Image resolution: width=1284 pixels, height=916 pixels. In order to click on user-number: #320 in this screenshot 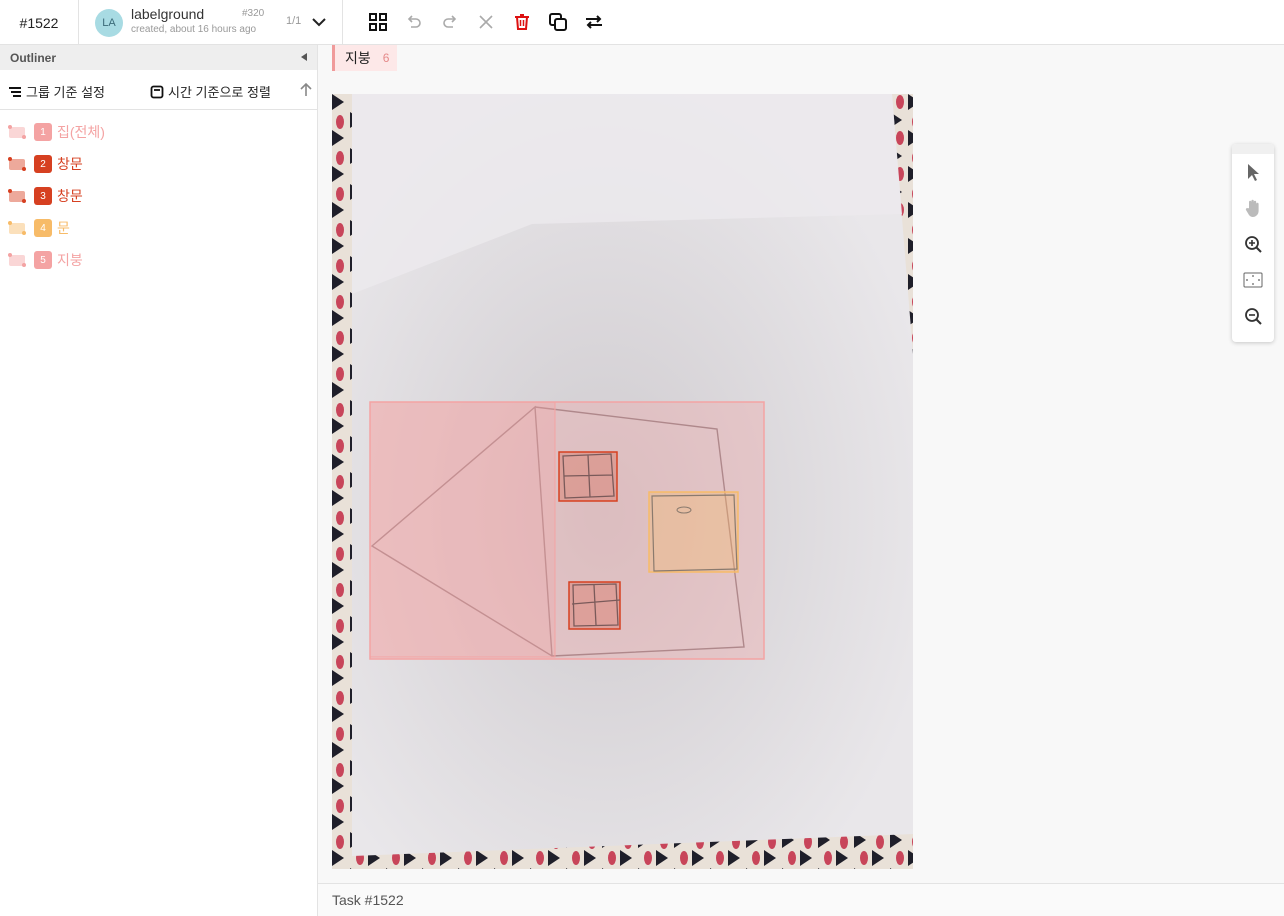, I will do `click(253, 13)`.